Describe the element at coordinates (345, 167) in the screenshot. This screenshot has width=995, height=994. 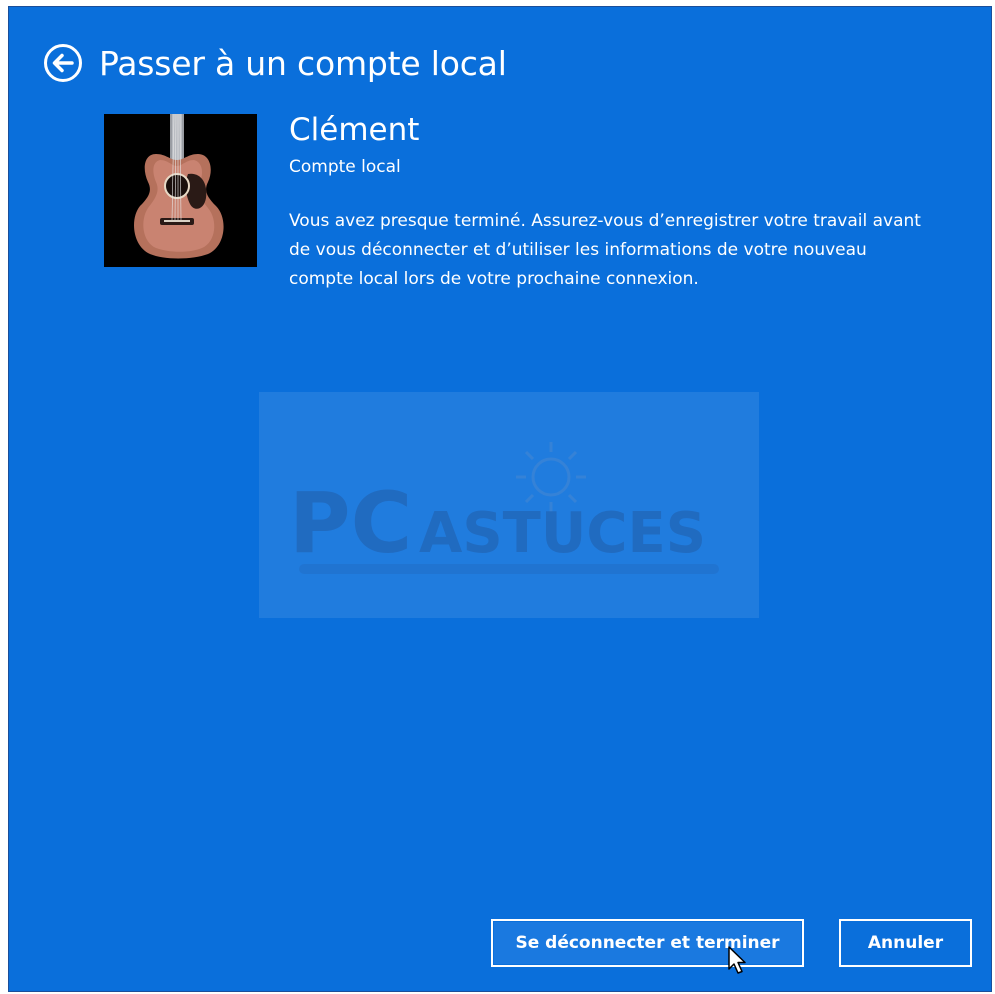
I see `account-type: Compte local` at that location.